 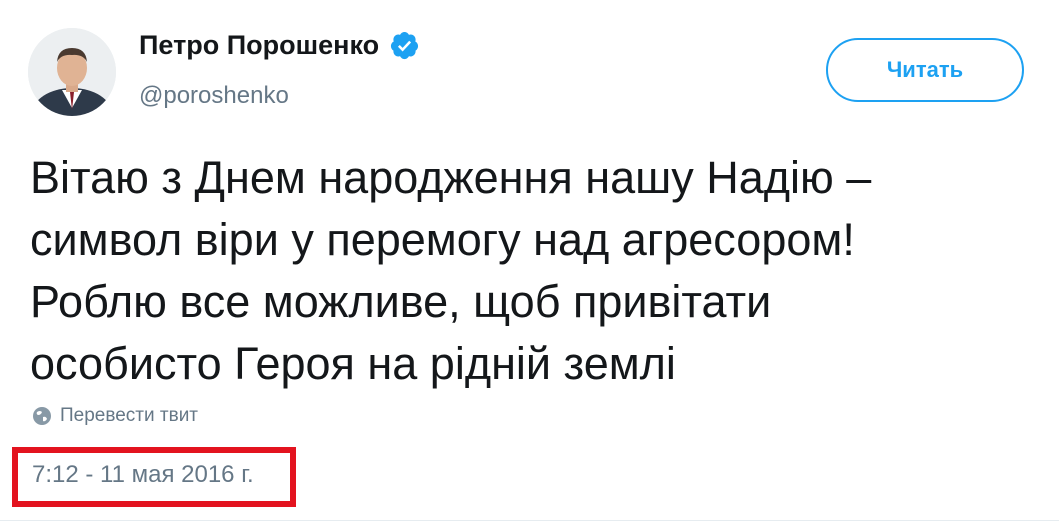 I want to click on translate-tweet-link: Перевести твит, so click(x=115, y=416).